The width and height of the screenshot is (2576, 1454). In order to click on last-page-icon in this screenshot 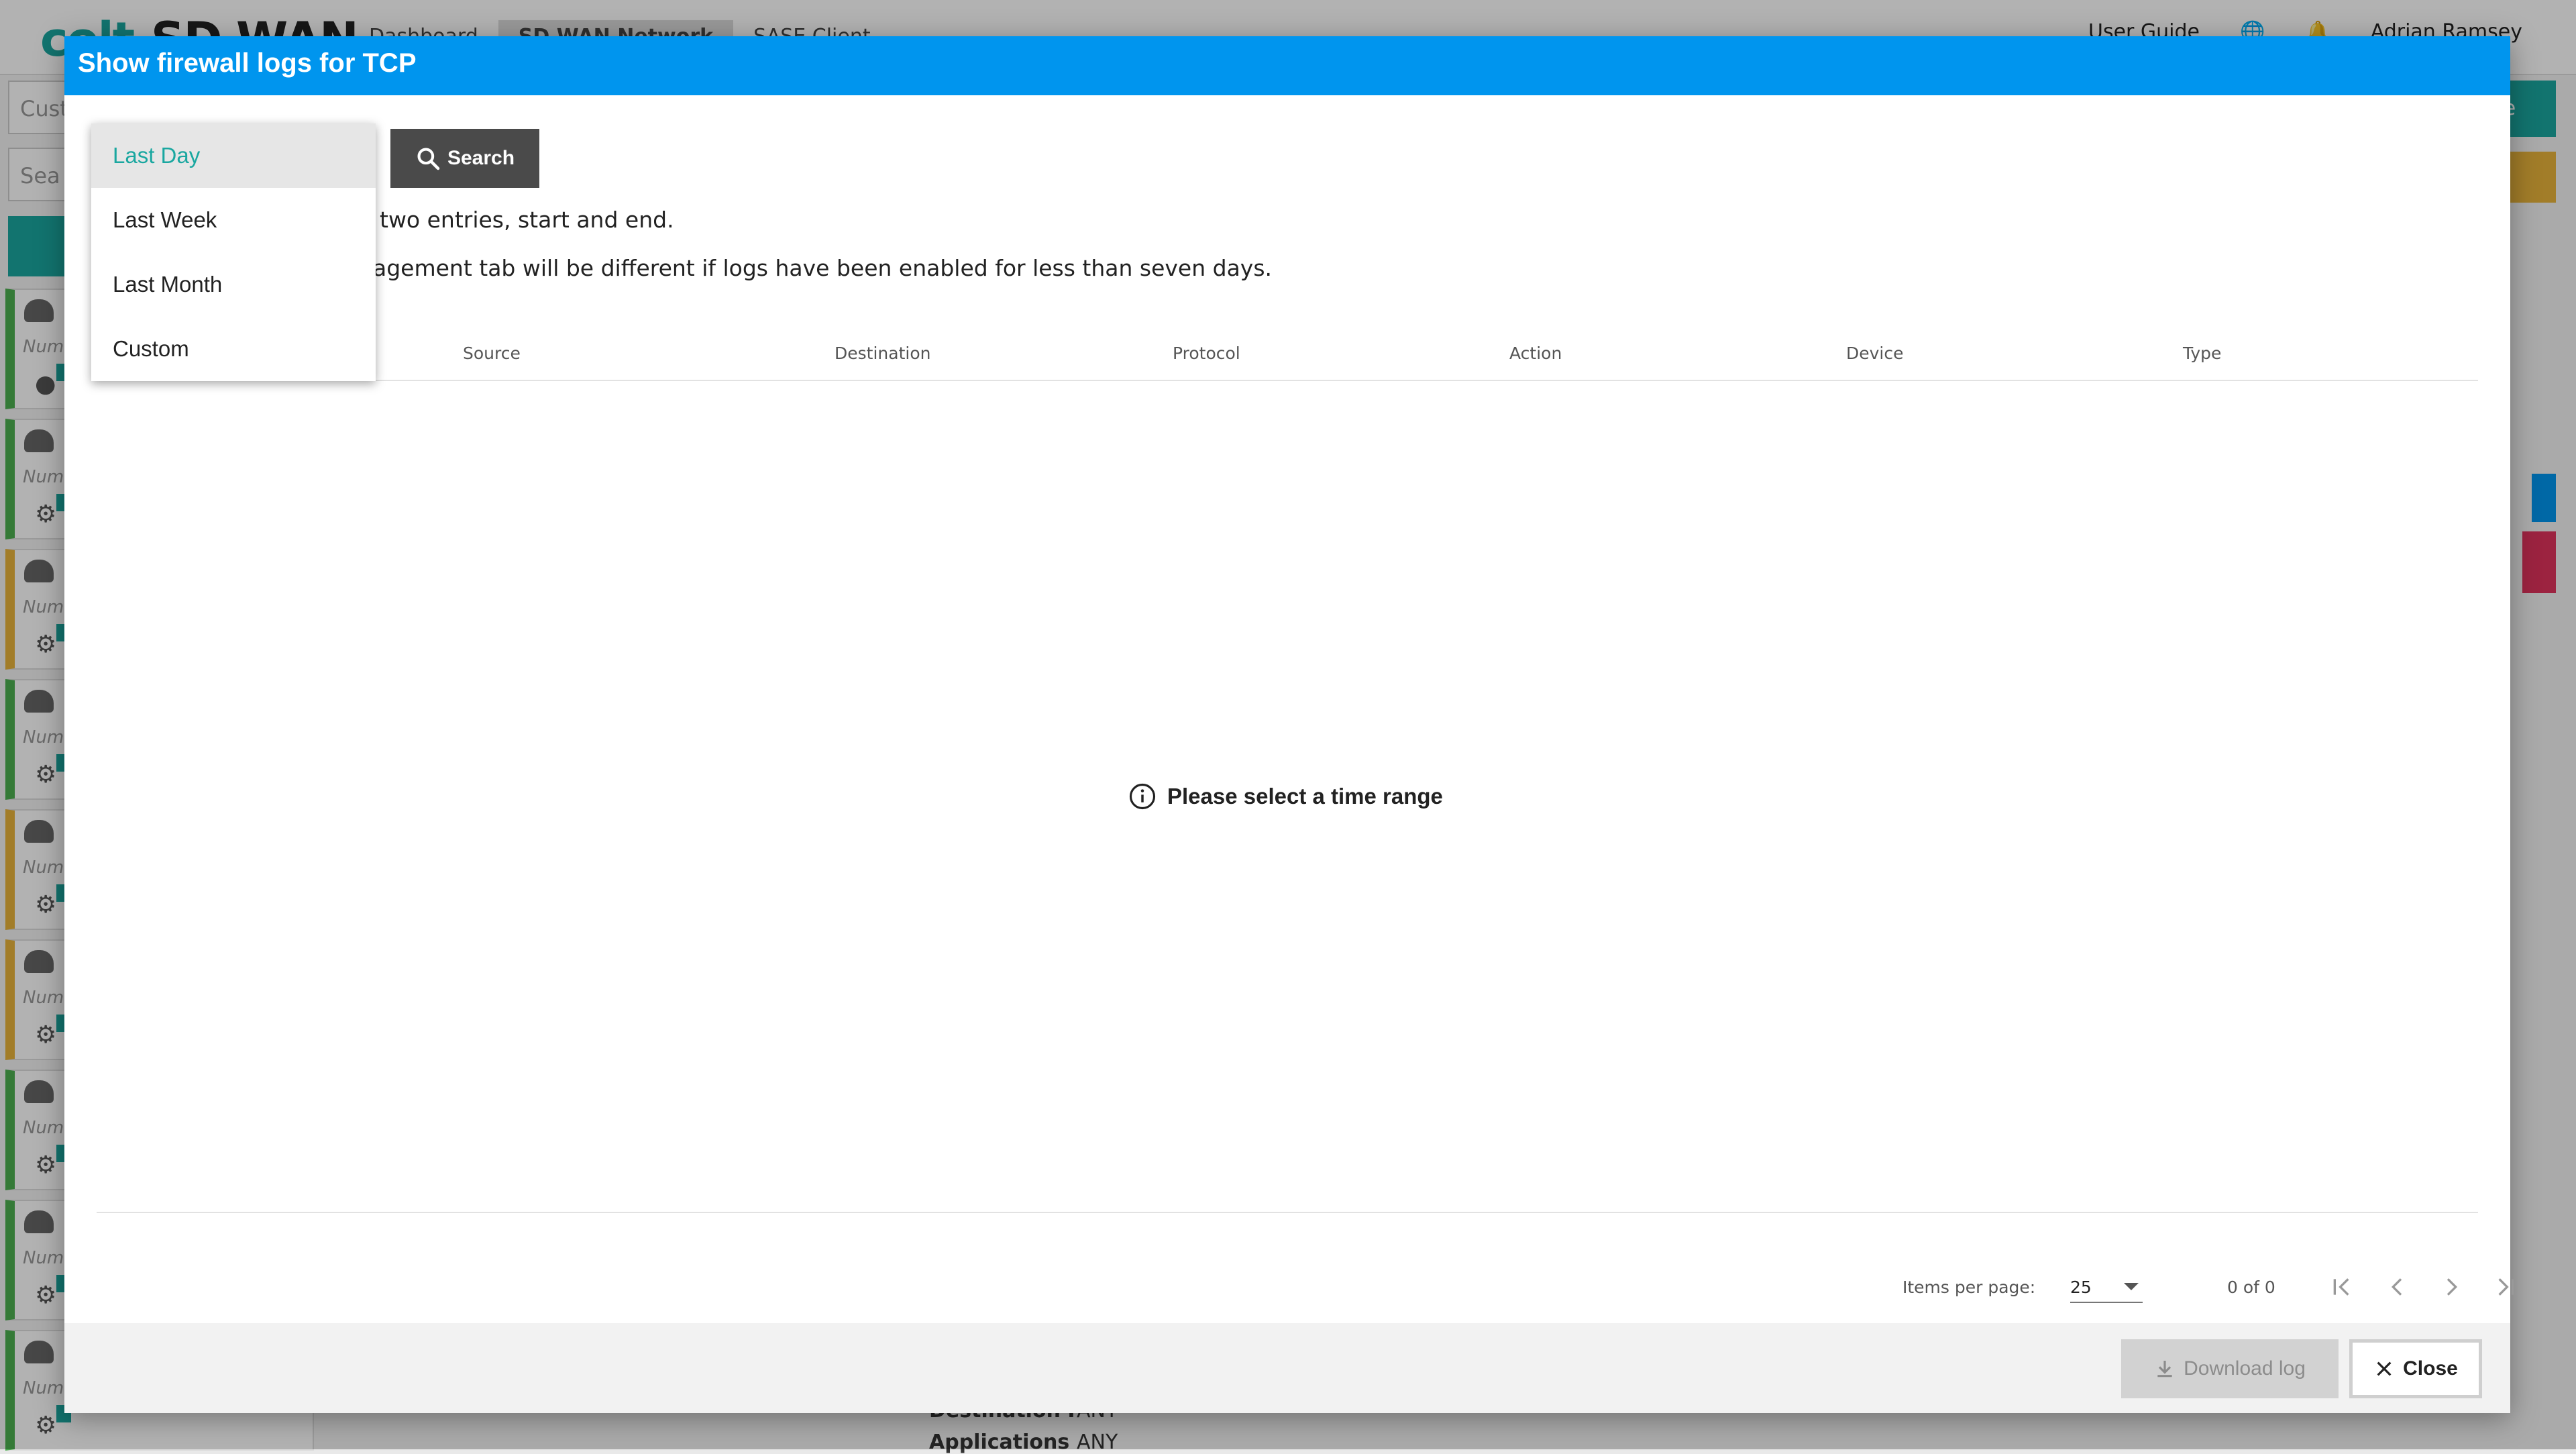, I will do `click(2506, 1287)`.